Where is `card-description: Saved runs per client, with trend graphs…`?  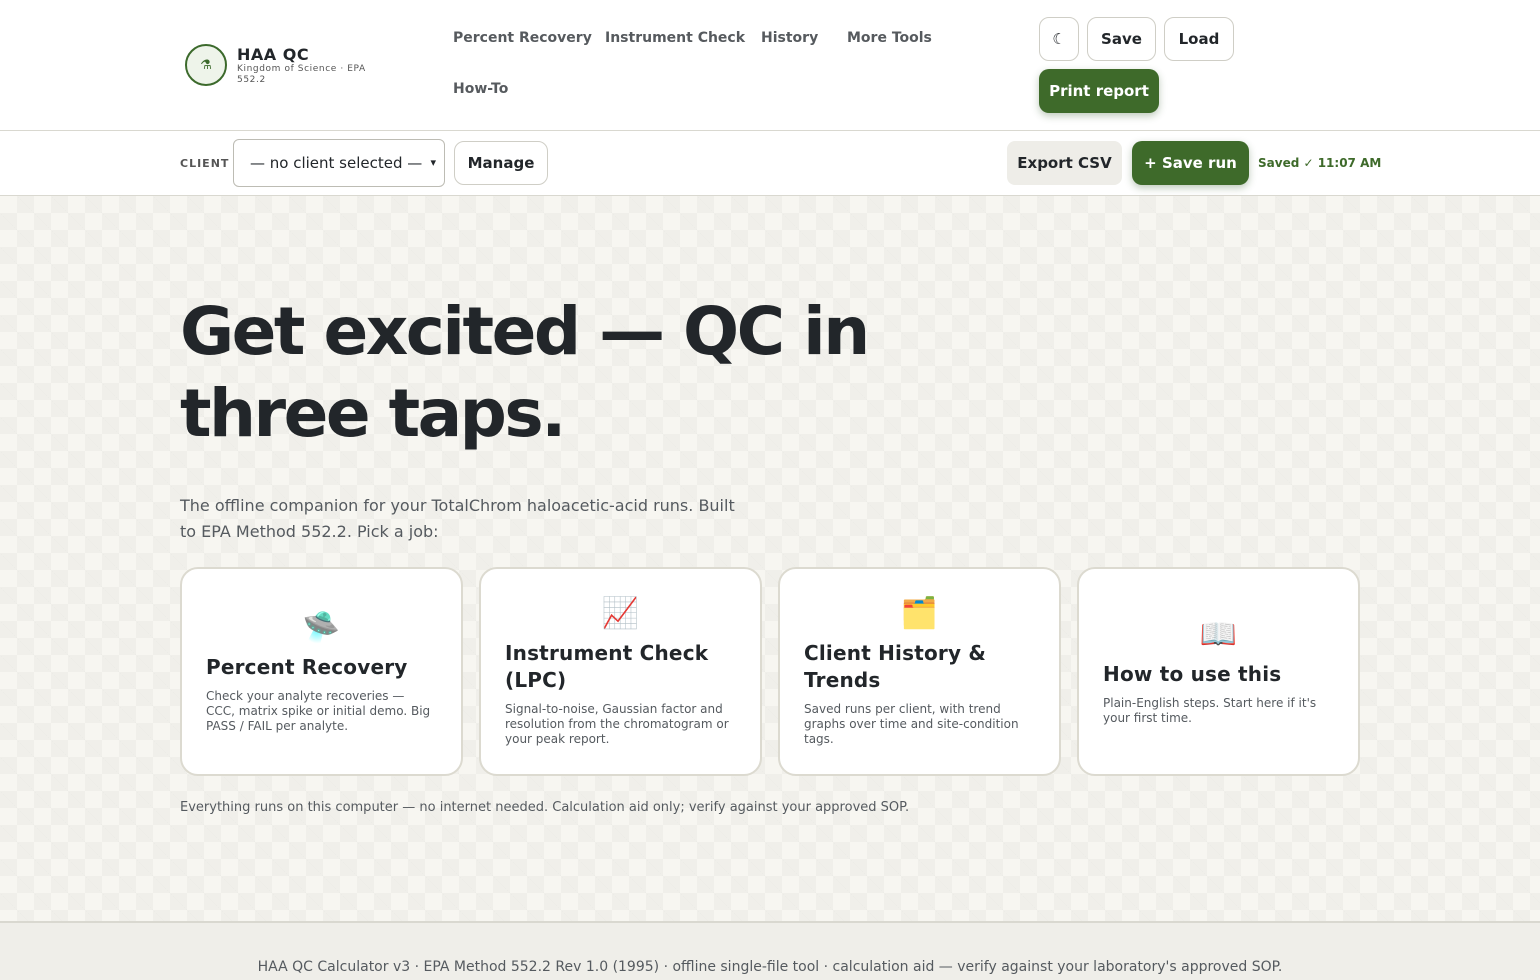 card-description: Saved runs per client, with trend graphs… is located at coordinates (911, 724).